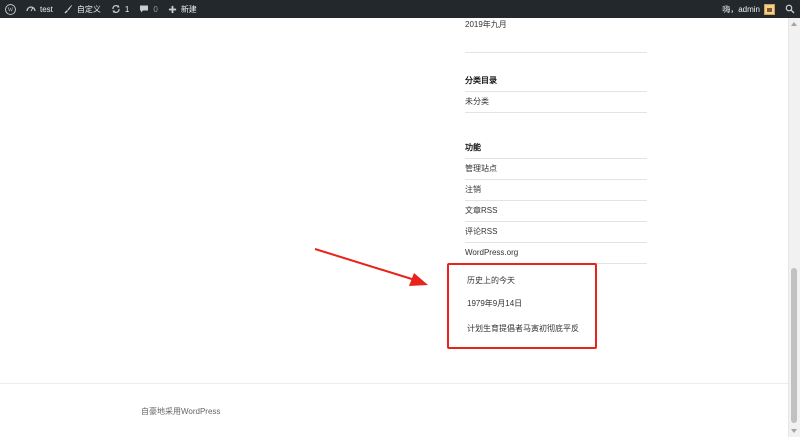 The width and height of the screenshot is (800, 437). I want to click on scrollbar-thumb, so click(794, 345).